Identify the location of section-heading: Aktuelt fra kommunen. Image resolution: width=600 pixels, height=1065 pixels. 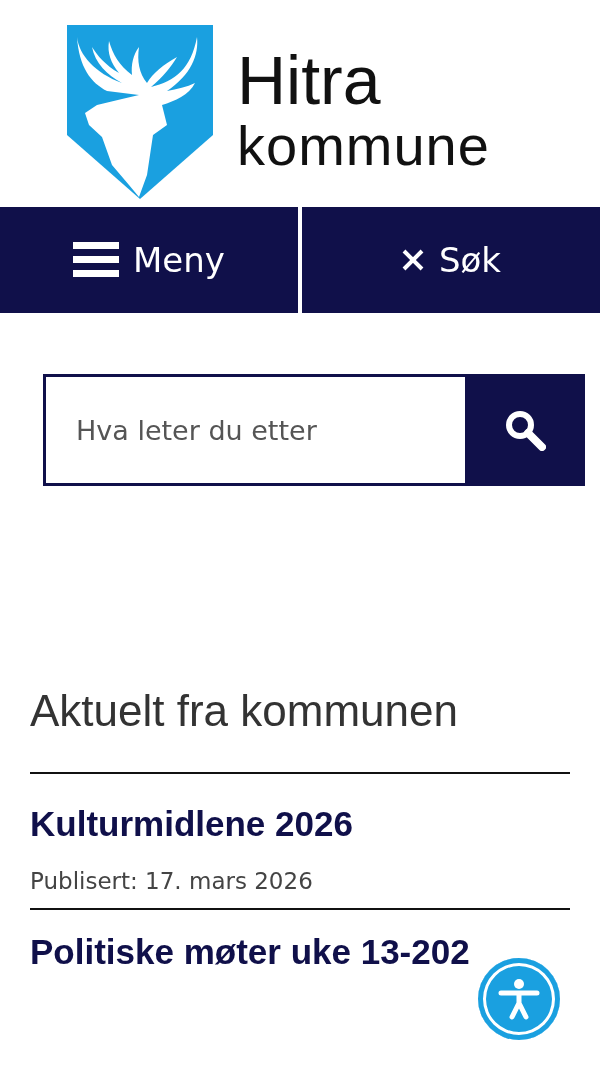
(300, 730).